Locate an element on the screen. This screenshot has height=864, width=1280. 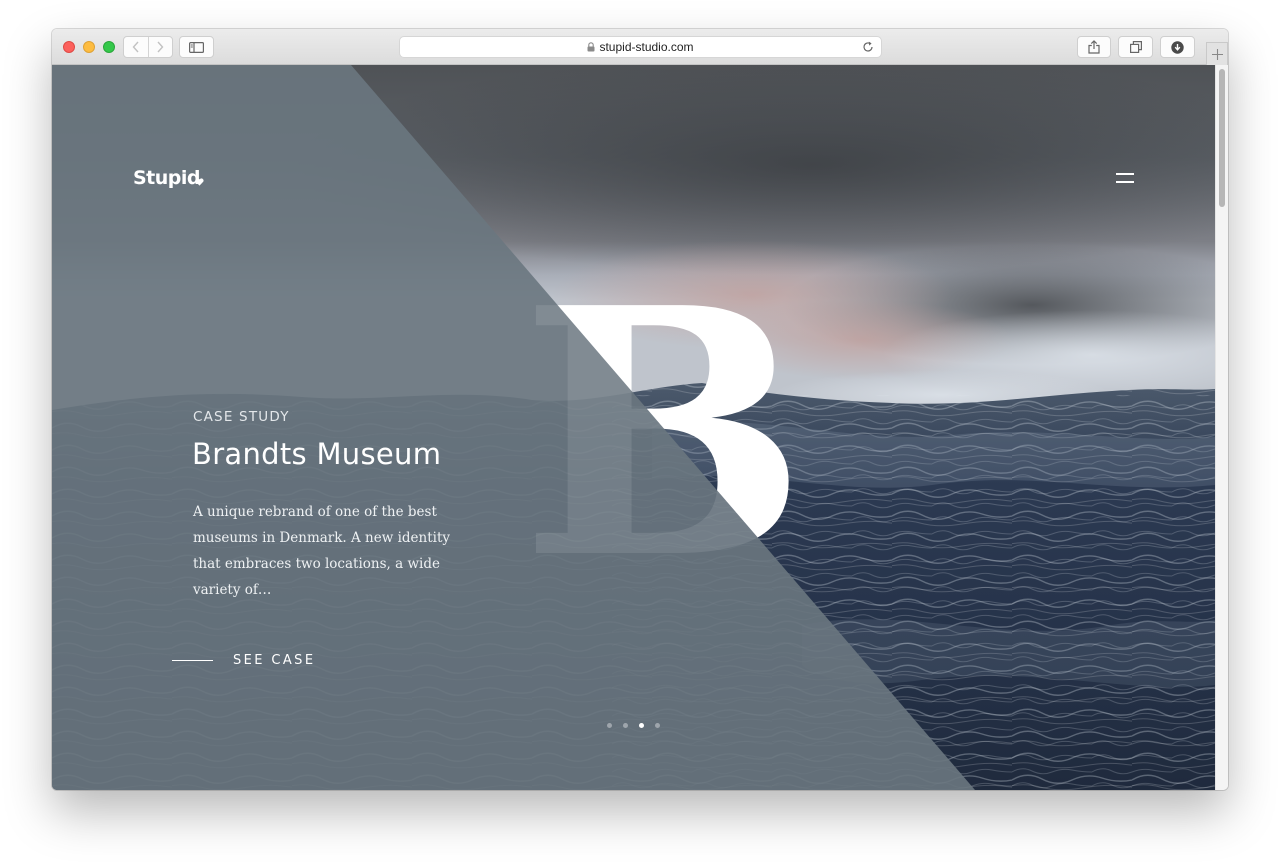
downloads-button is located at coordinates (1177, 47).